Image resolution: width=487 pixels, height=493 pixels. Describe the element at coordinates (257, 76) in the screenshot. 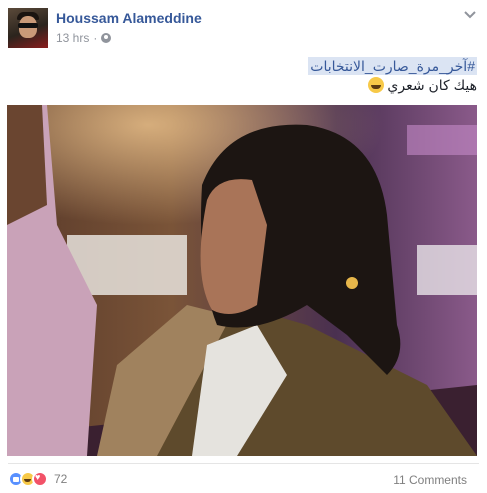

I see `post-text: #آخر_مرة_صارت_الانتخابات هيك كان شعري` at that location.